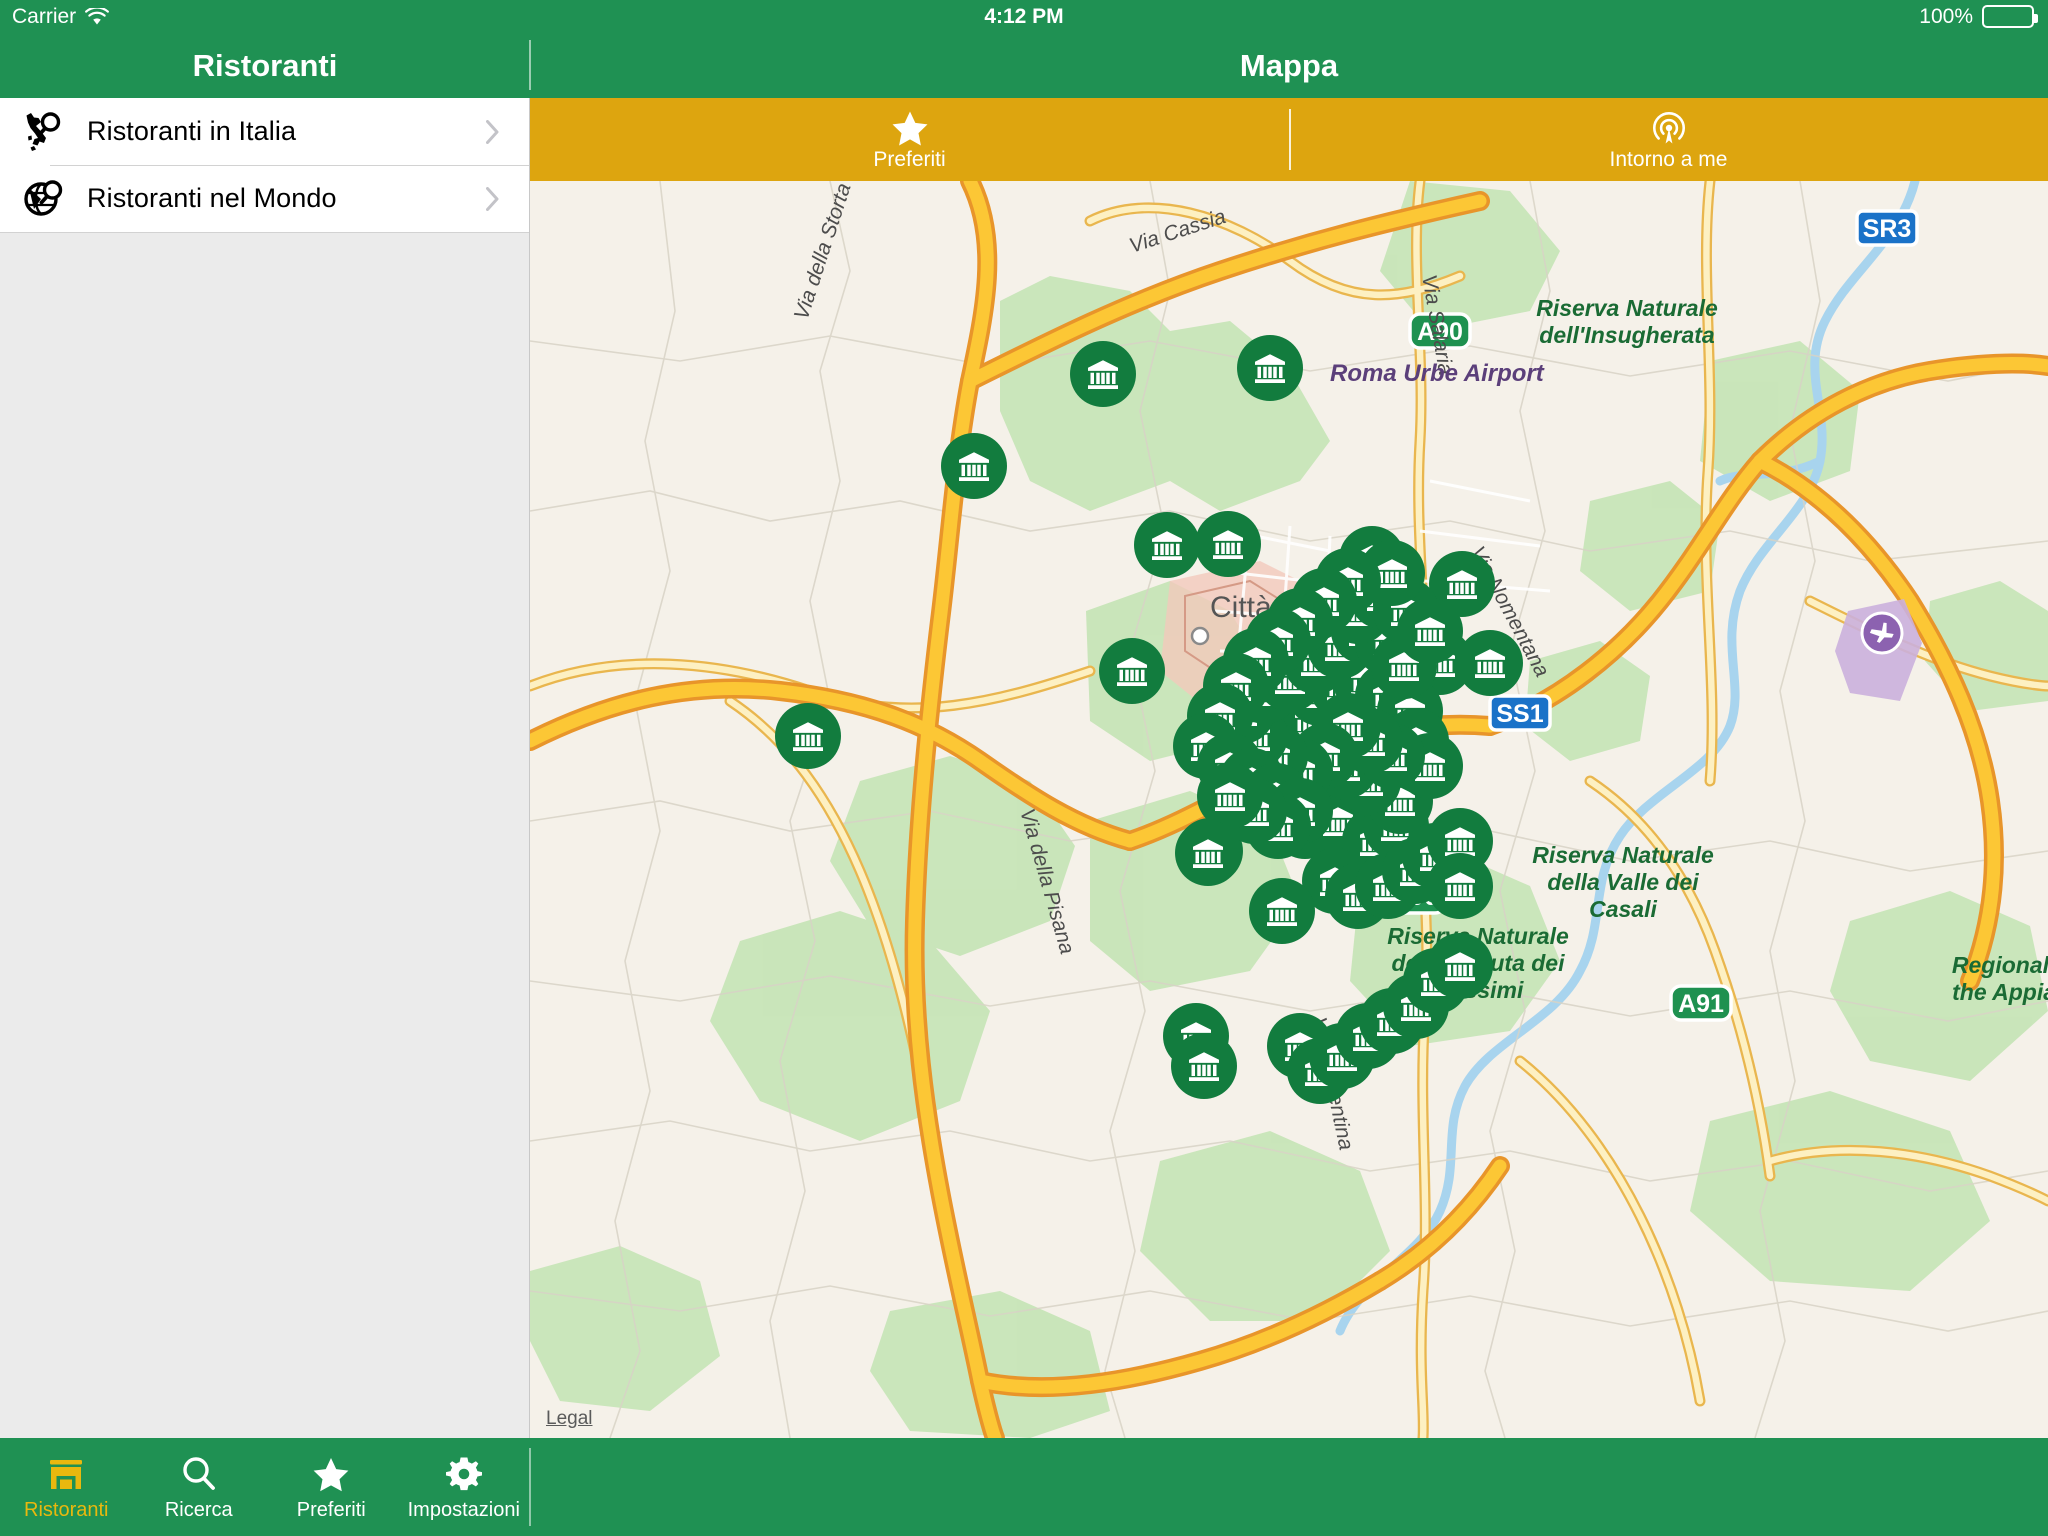 The image size is (2048, 1536). I want to click on tab-ristoranti: Ristoranti, so click(66, 1487).